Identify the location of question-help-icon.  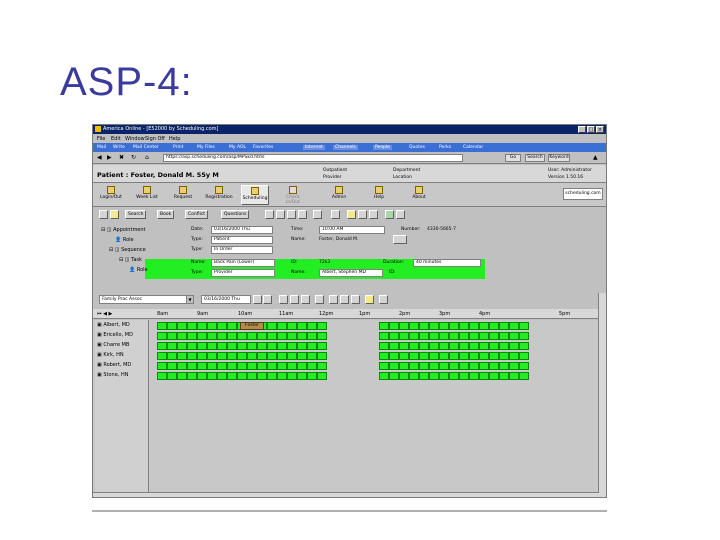
(383, 299).